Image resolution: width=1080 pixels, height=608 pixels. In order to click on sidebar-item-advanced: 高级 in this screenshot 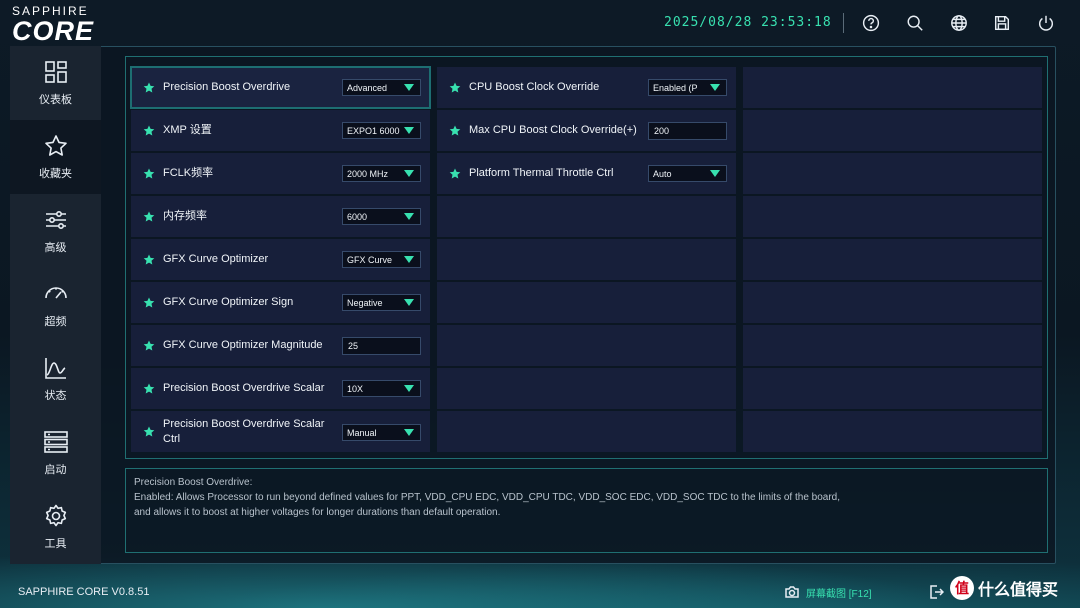, I will do `click(55, 231)`.